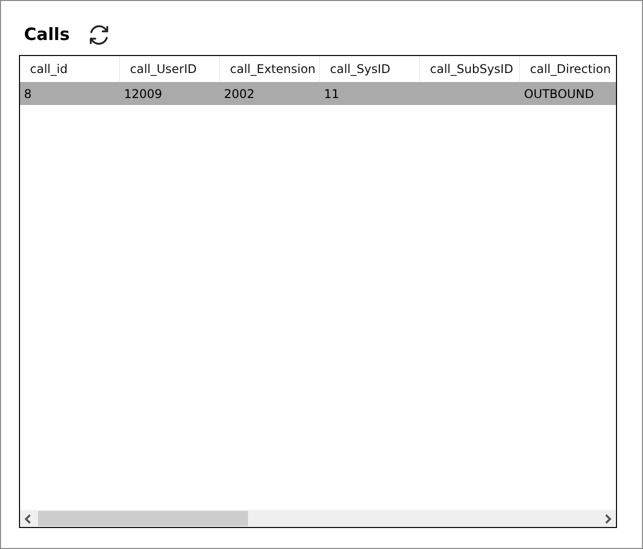  What do you see at coordinates (470, 68) in the screenshot?
I see `column-header: call_SubSysID` at bounding box center [470, 68].